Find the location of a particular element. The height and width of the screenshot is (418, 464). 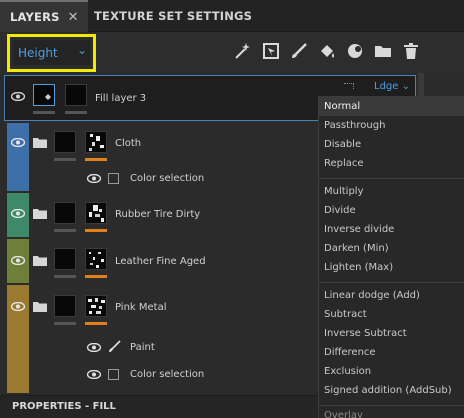

blend-mode-replace: Replace is located at coordinates (344, 163).